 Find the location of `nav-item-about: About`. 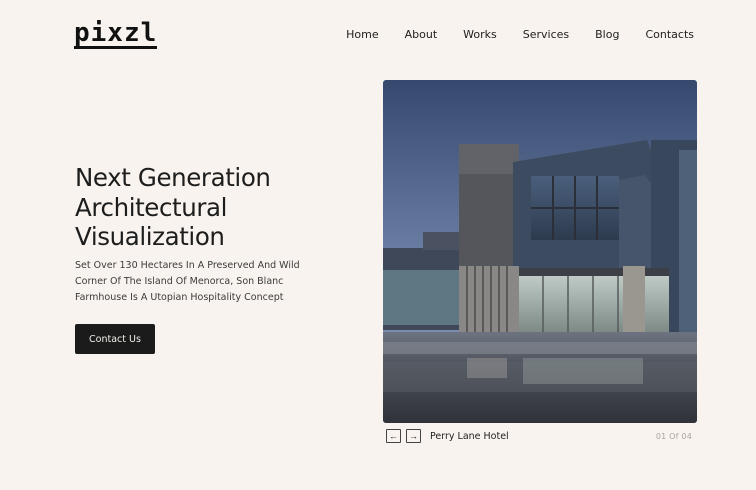

nav-item-about: About is located at coordinates (421, 34).